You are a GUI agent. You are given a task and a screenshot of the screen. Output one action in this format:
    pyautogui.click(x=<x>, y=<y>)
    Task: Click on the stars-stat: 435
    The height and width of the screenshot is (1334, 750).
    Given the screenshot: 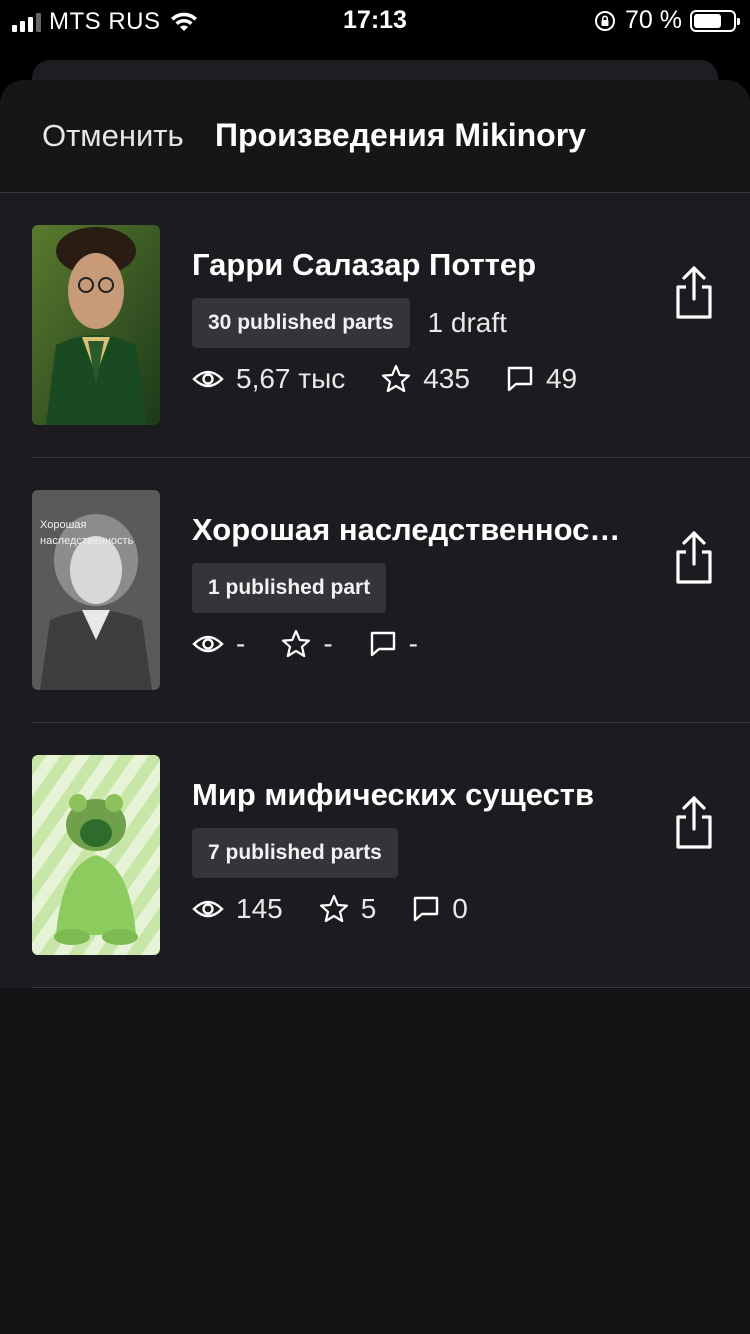 What is the action you would take?
    pyautogui.click(x=425, y=379)
    